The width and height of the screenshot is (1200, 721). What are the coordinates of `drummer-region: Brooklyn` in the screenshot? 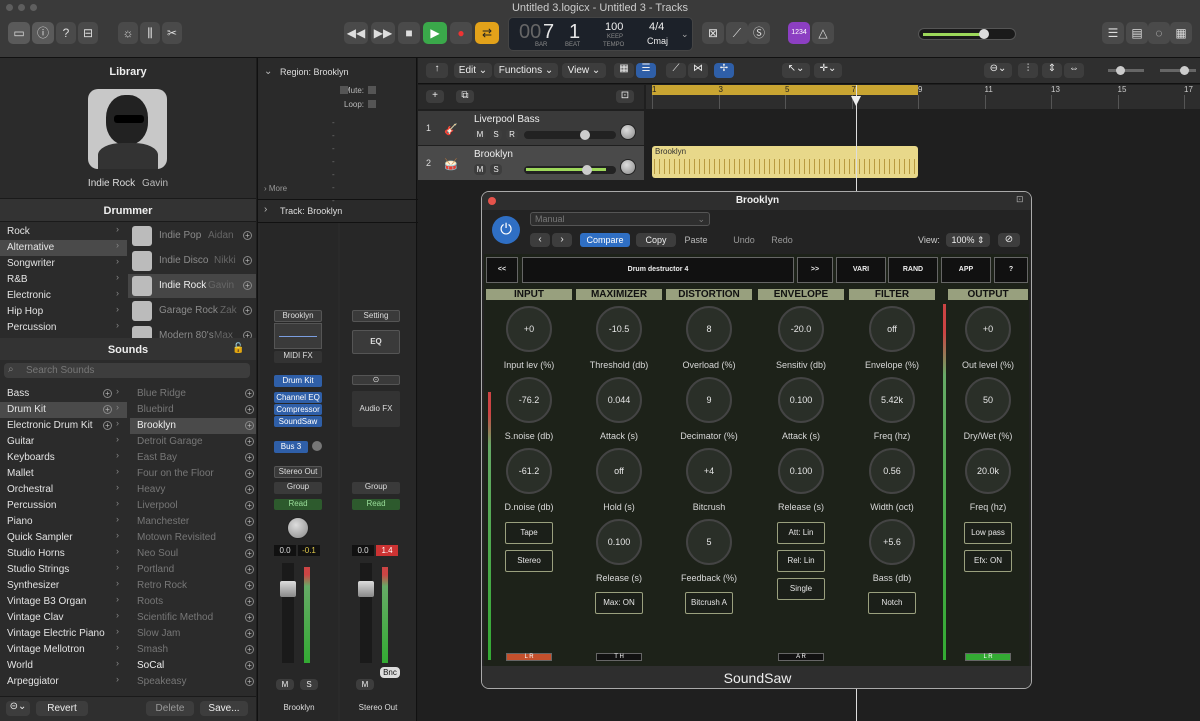 It's located at (785, 162).